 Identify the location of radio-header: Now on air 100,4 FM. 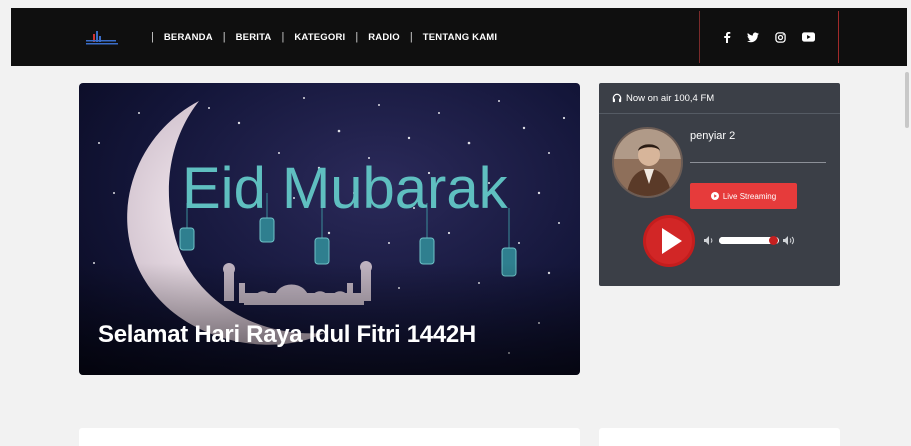
(719, 98).